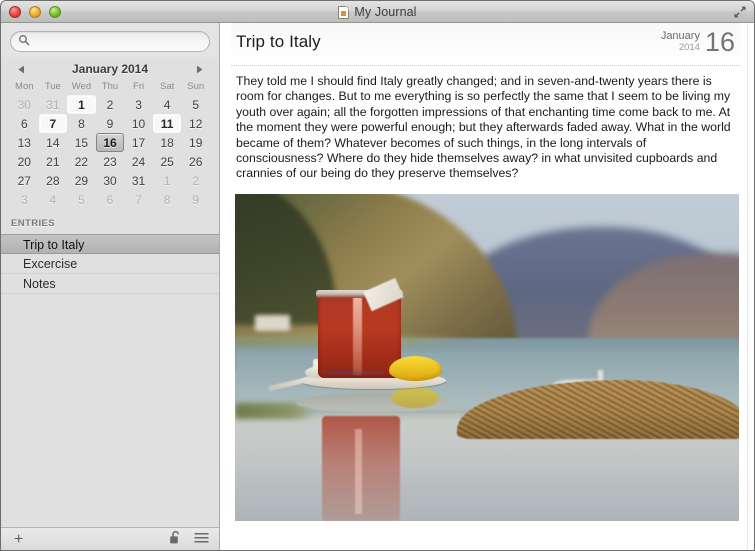 Image resolution: width=755 pixels, height=551 pixels. Describe the element at coordinates (53, 180) in the screenshot. I see `calendar-day-28: 28` at that location.